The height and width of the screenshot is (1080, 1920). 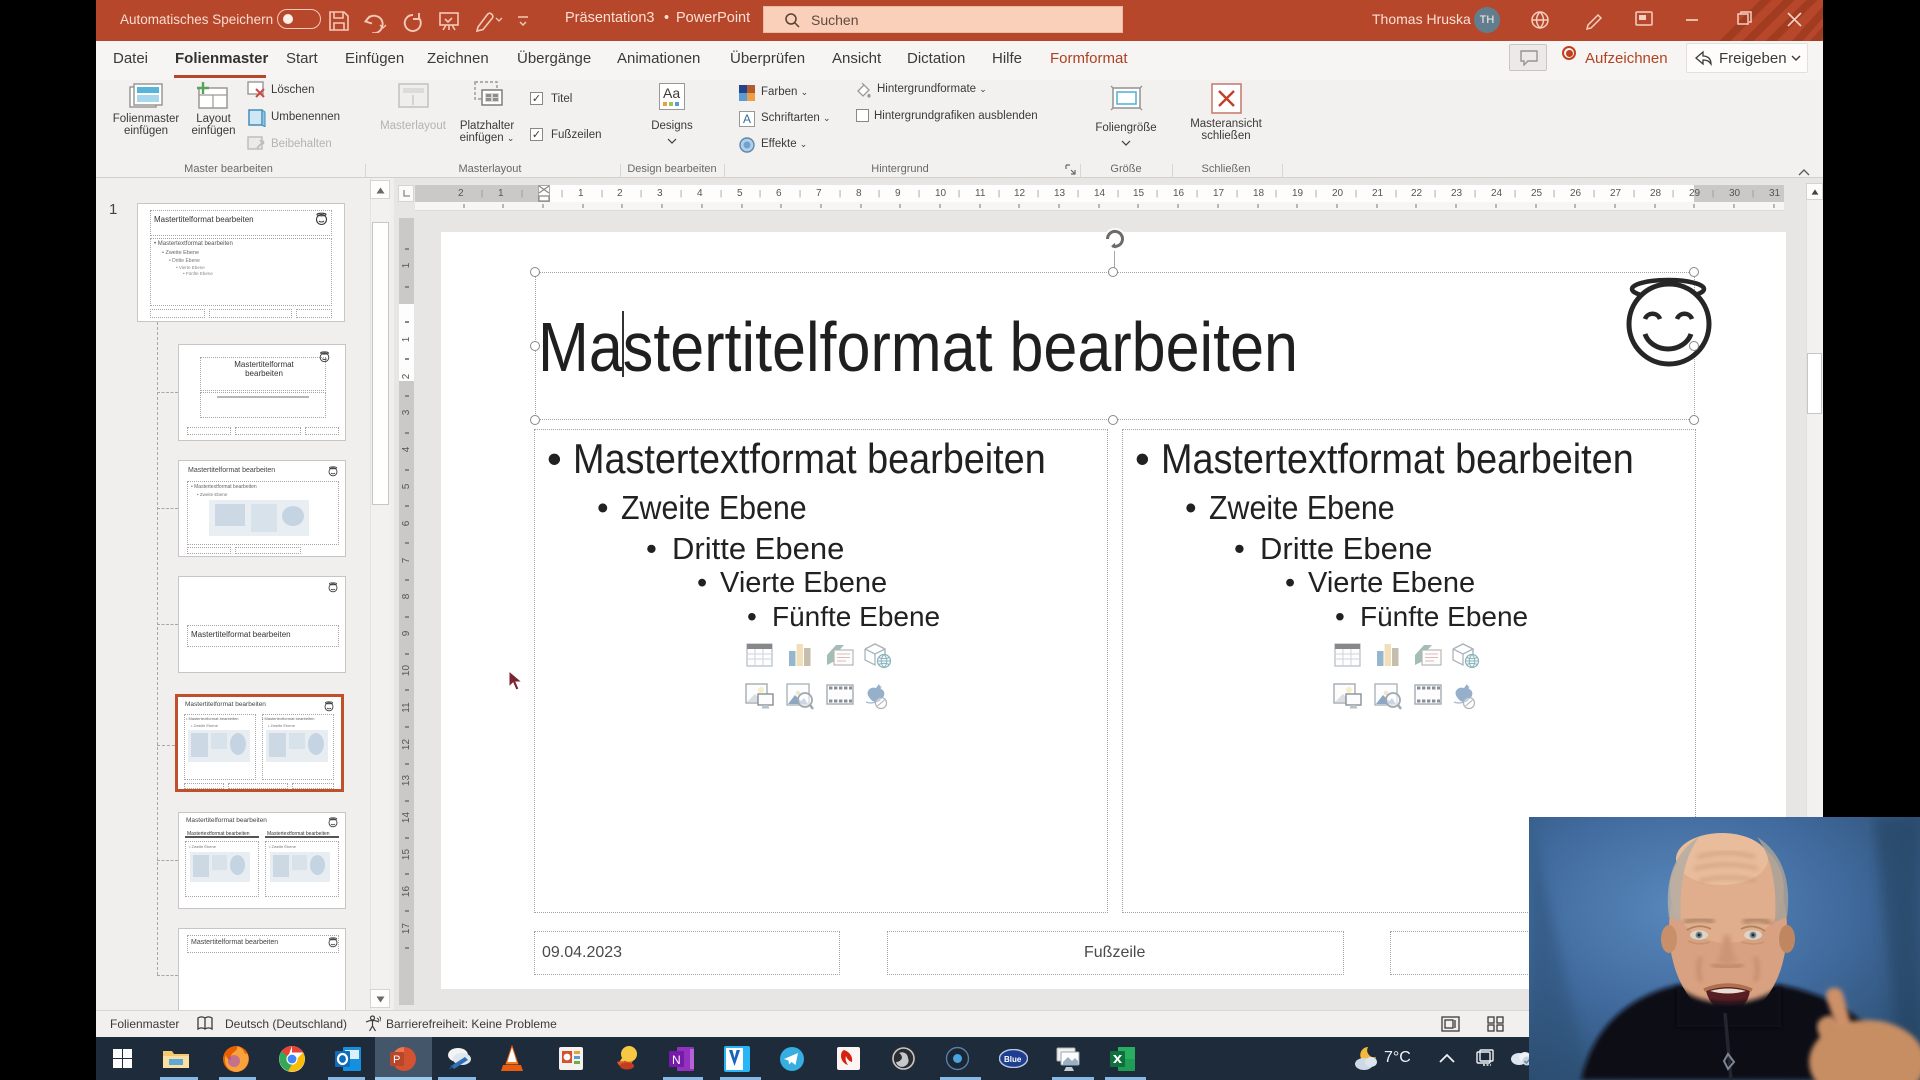 I want to click on svg-text: Blue, so click(x=1013, y=1059).